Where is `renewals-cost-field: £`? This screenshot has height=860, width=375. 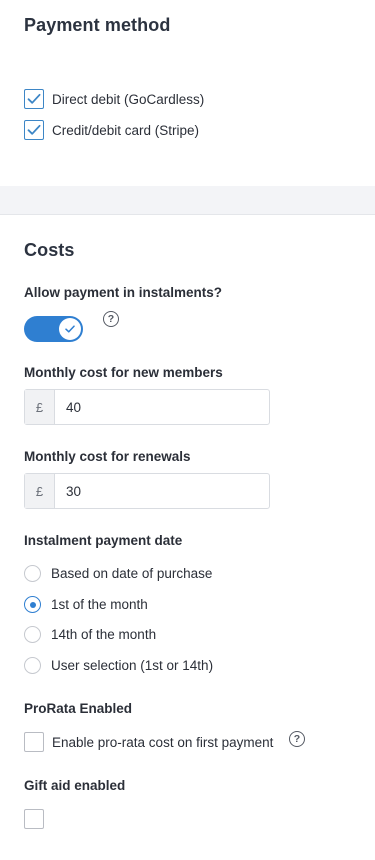
renewals-cost-field: £ is located at coordinates (147, 491).